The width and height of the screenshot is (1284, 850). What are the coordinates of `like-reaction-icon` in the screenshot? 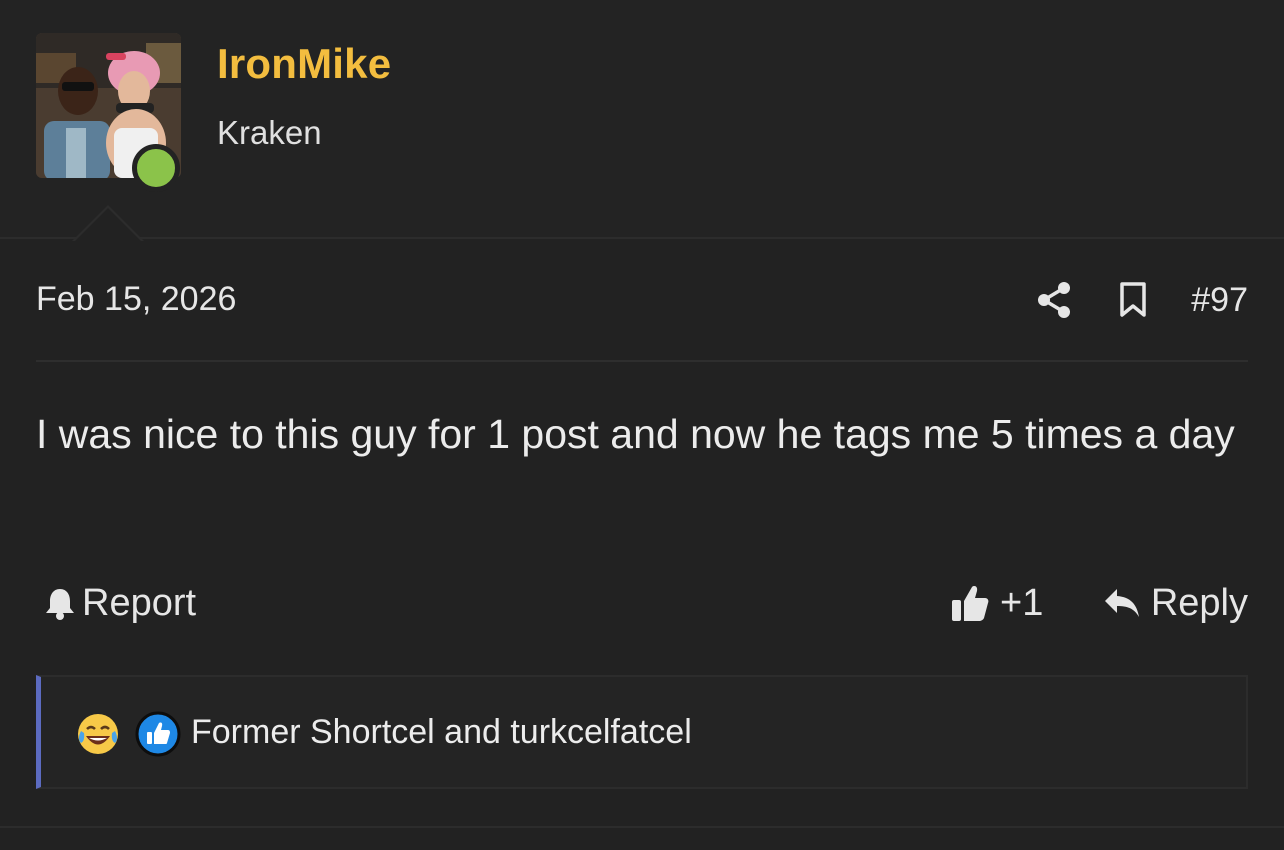 It's located at (158, 734).